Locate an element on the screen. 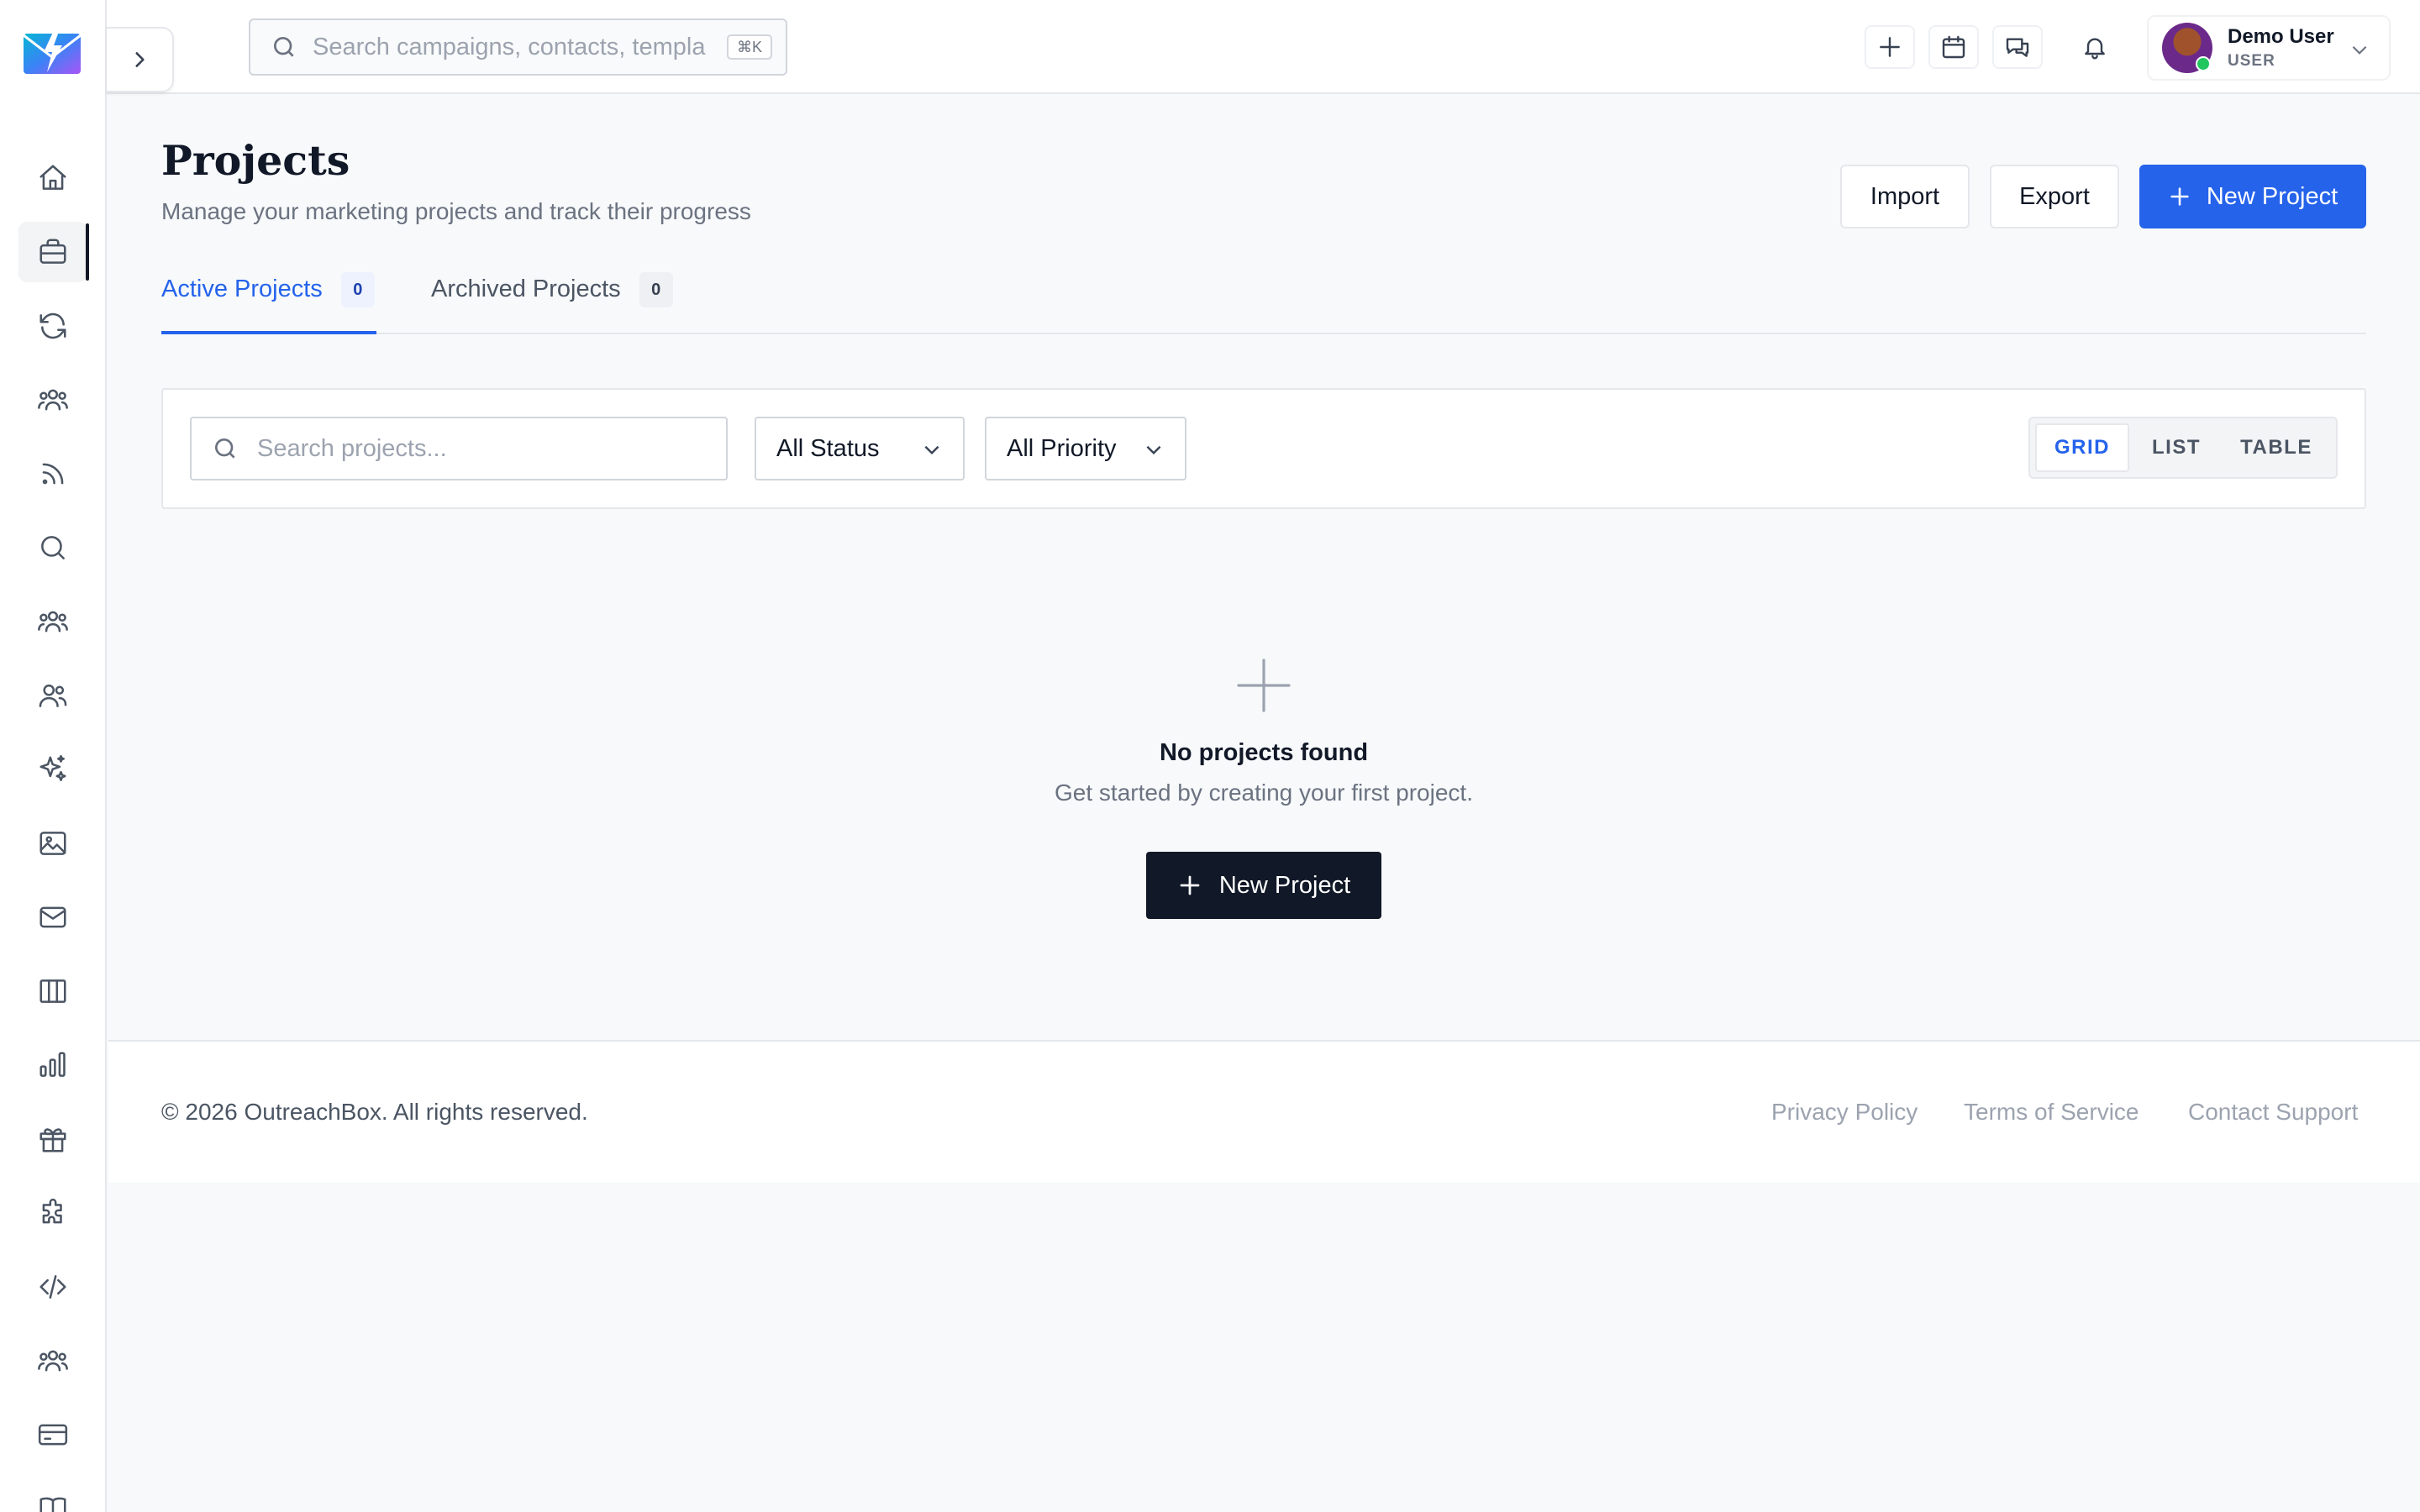 The height and width of the screenshot is (1512, 2420). home-icon is located at coordinates (52, 177).